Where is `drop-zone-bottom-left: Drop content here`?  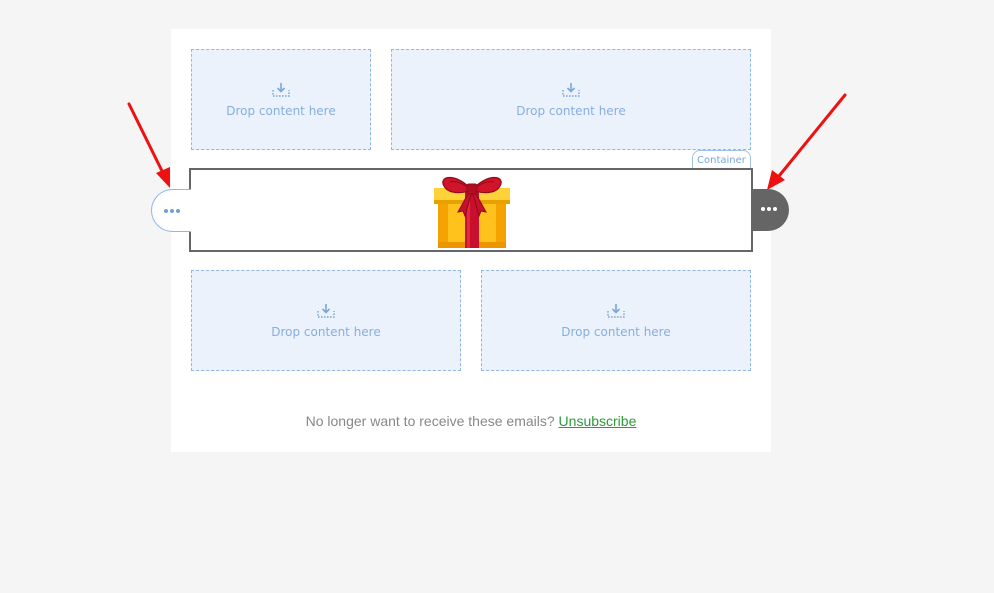 drop-zone-bottom-left: Drop content here is located at coordinates (326, 320).